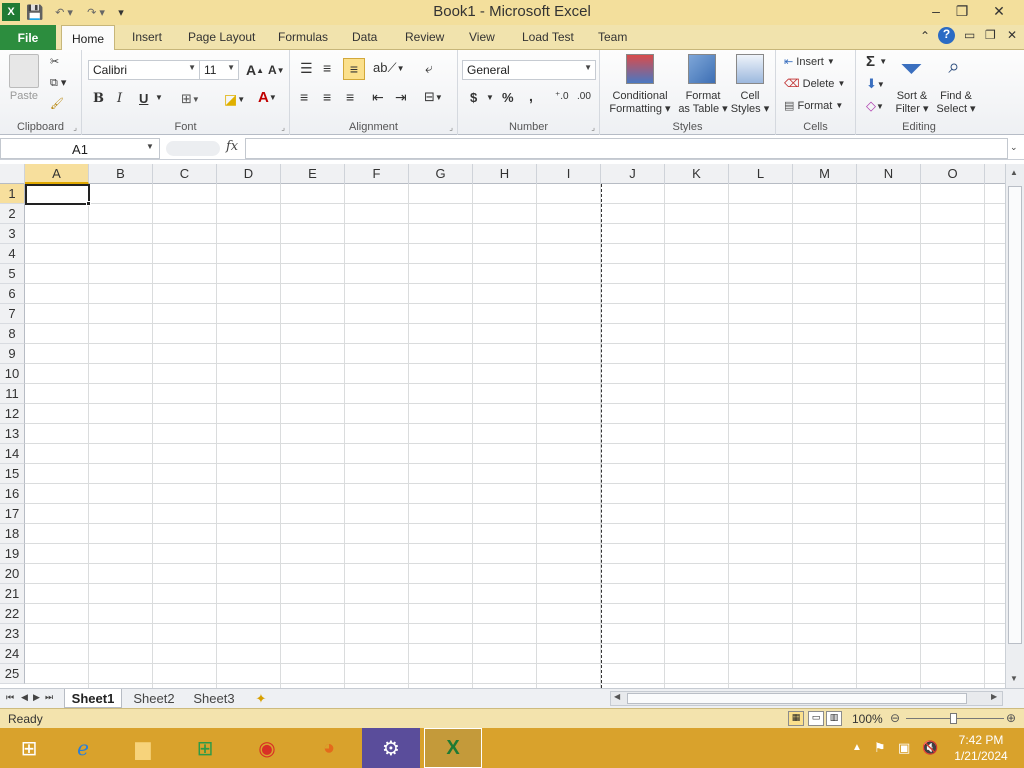  Describe the element at coordinates (999, 11) in the screenshot. I see `close-button: ✕` at that location.